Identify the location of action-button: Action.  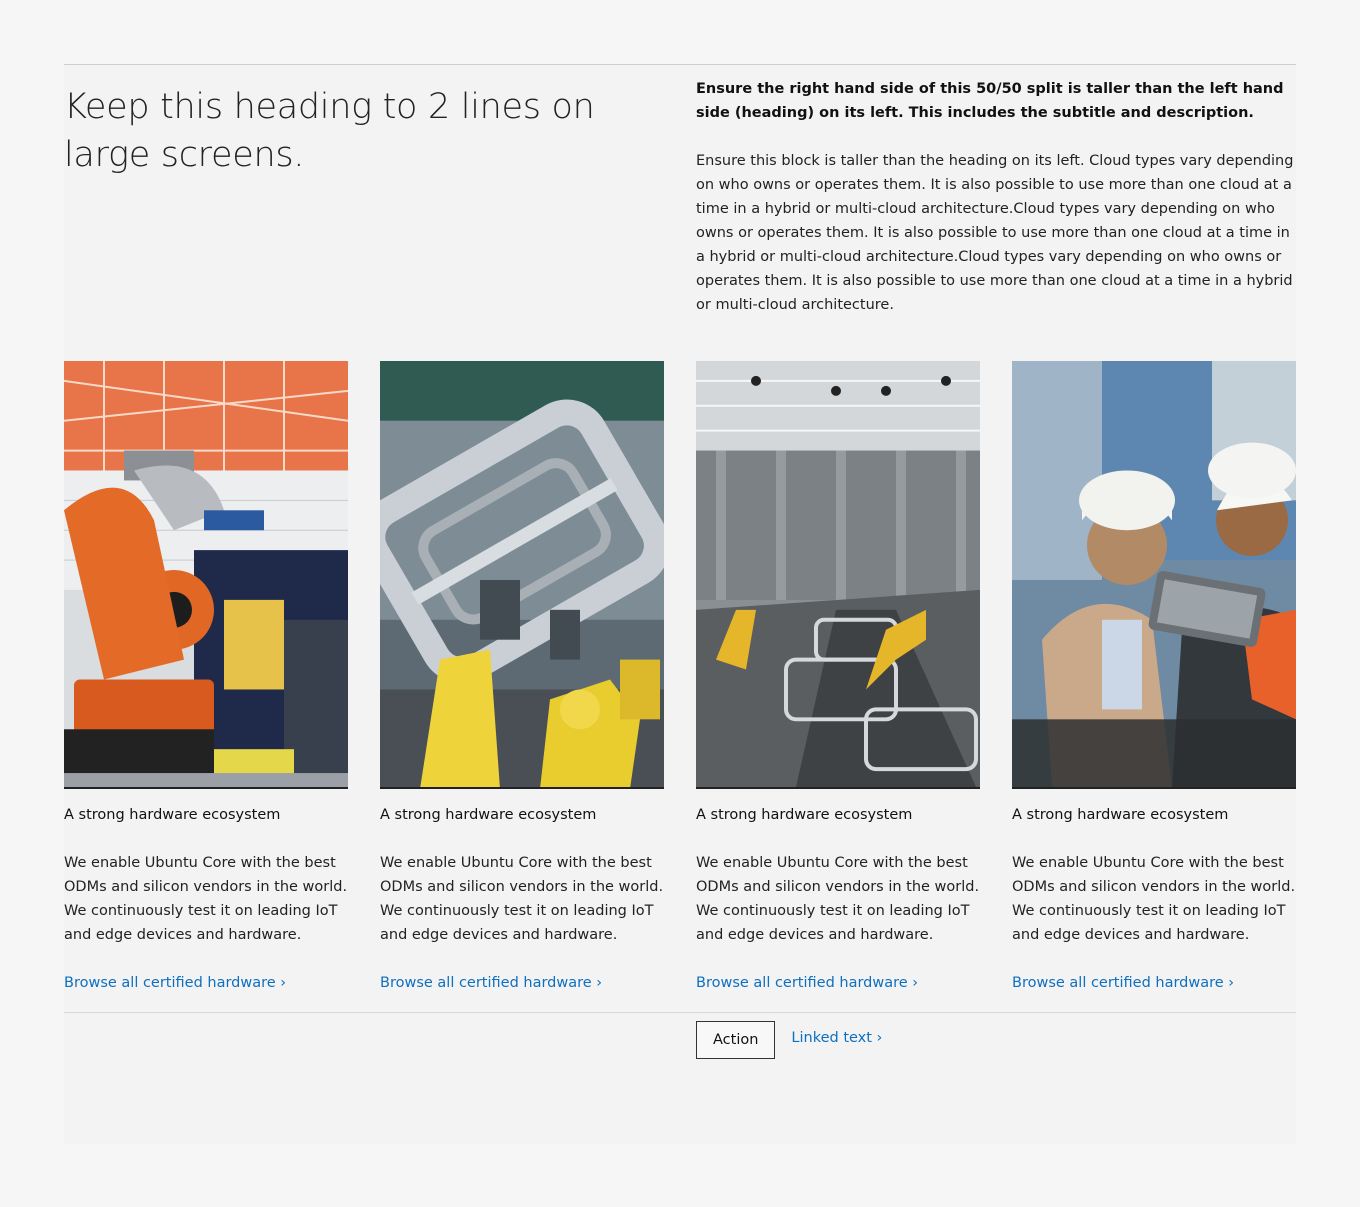
(736, 1040).